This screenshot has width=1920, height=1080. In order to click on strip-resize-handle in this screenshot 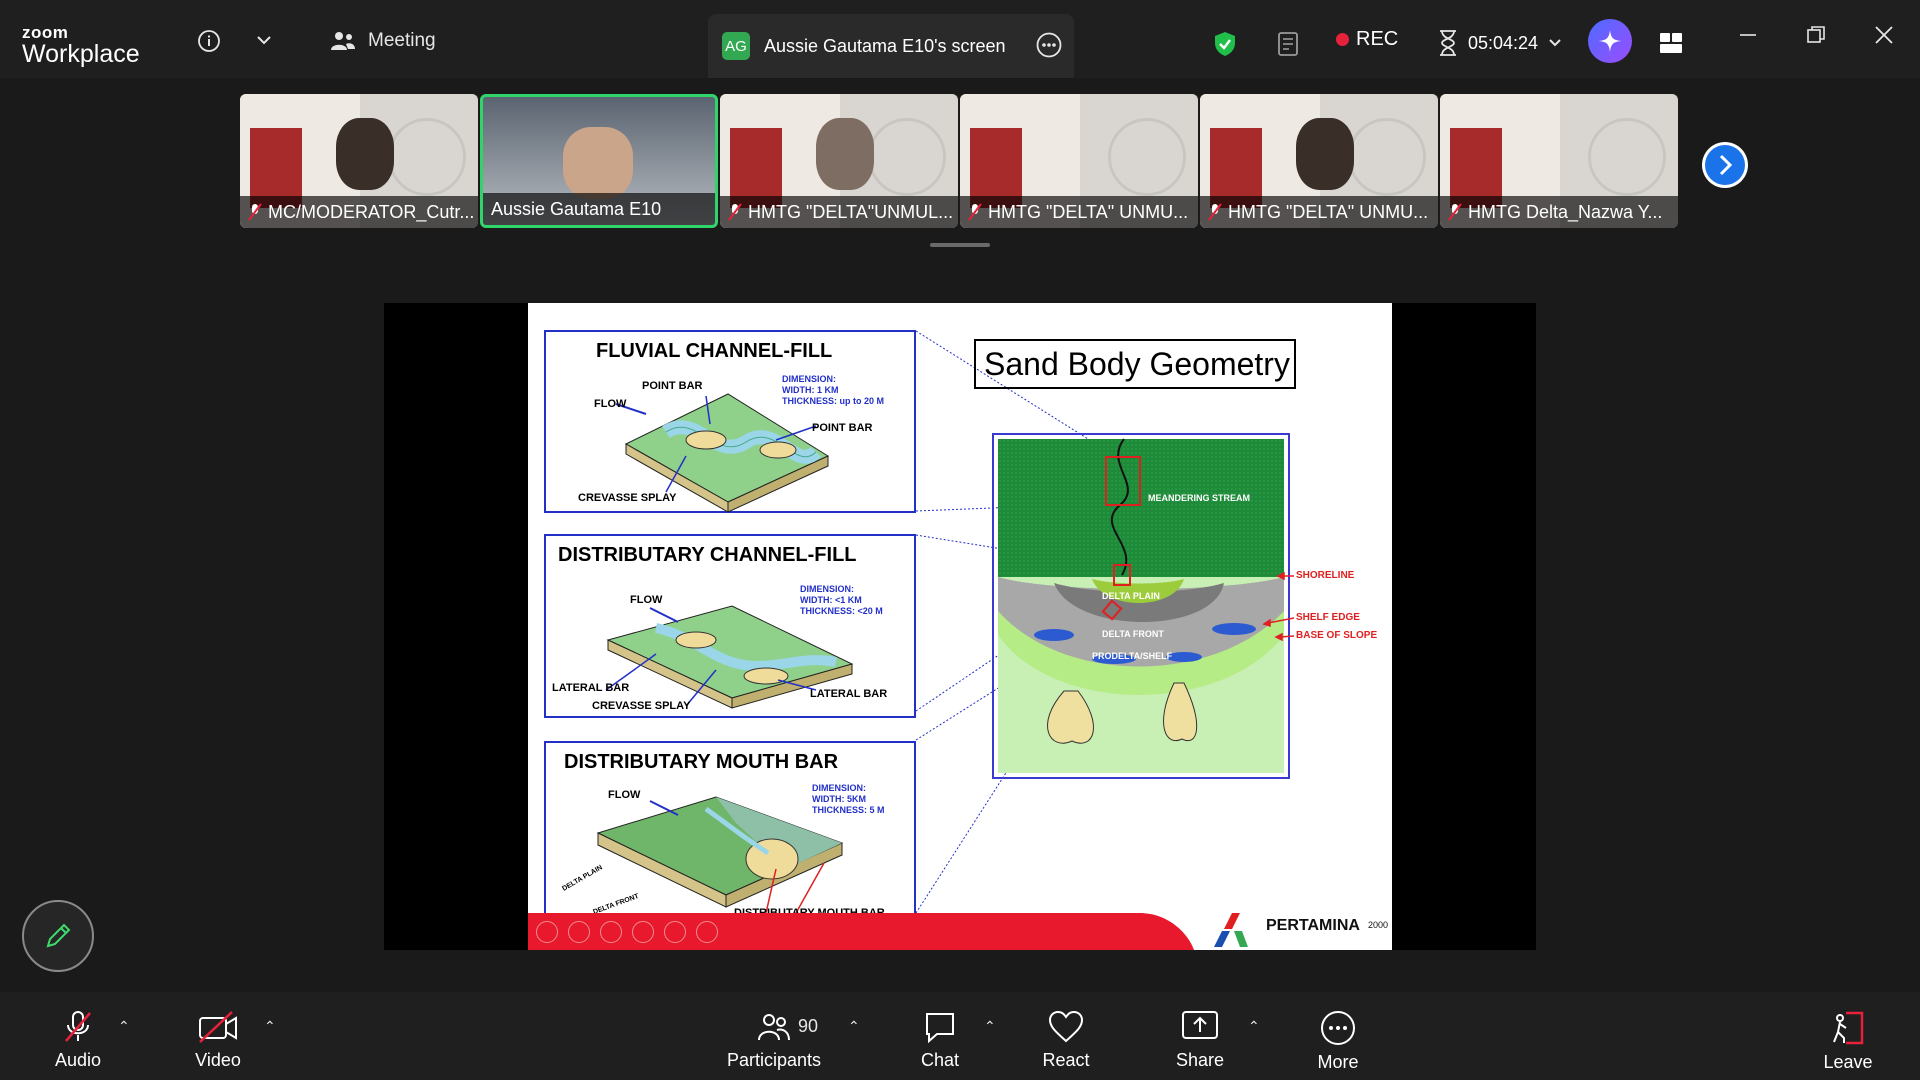, I will do `click(960, 245)`.